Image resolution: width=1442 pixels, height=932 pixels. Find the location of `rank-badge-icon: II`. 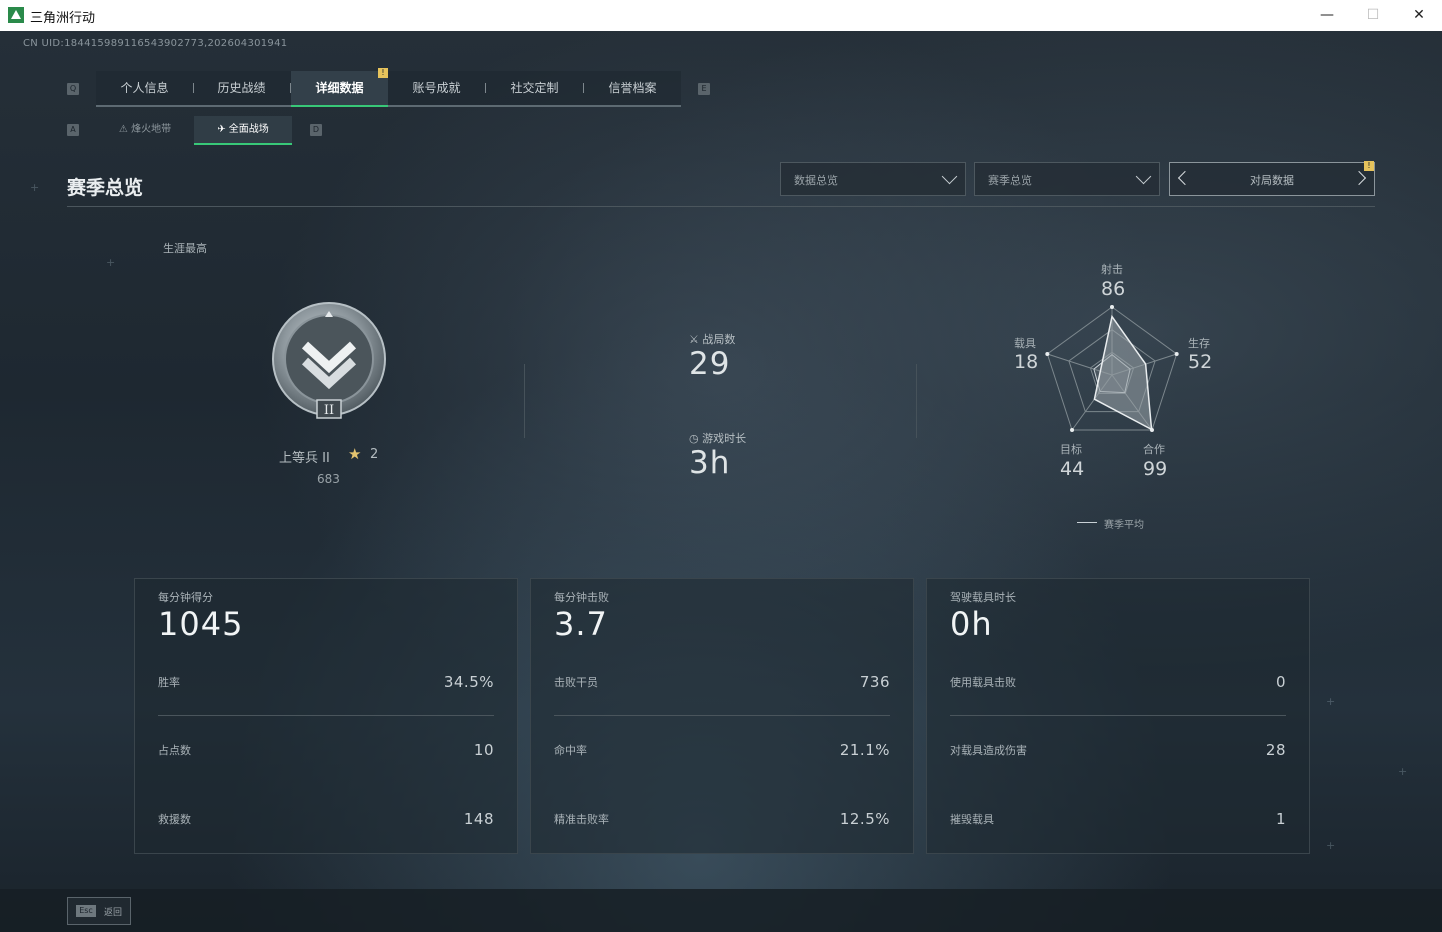

rank-badge-icon: II is located at coordinates (329, 360).